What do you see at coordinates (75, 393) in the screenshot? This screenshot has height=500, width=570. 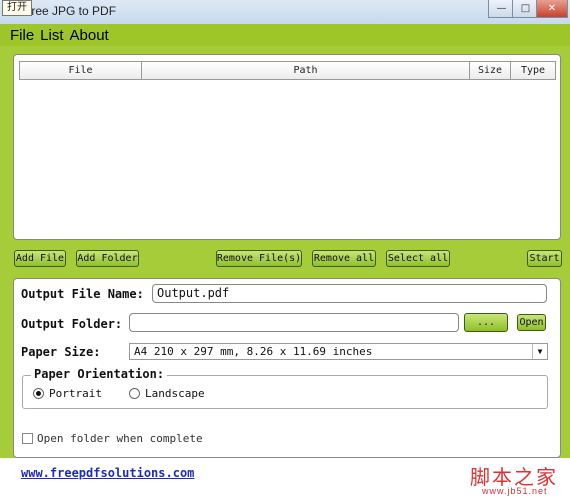 I see `portrait-label: Portrait` at bounding box center [75, 393].